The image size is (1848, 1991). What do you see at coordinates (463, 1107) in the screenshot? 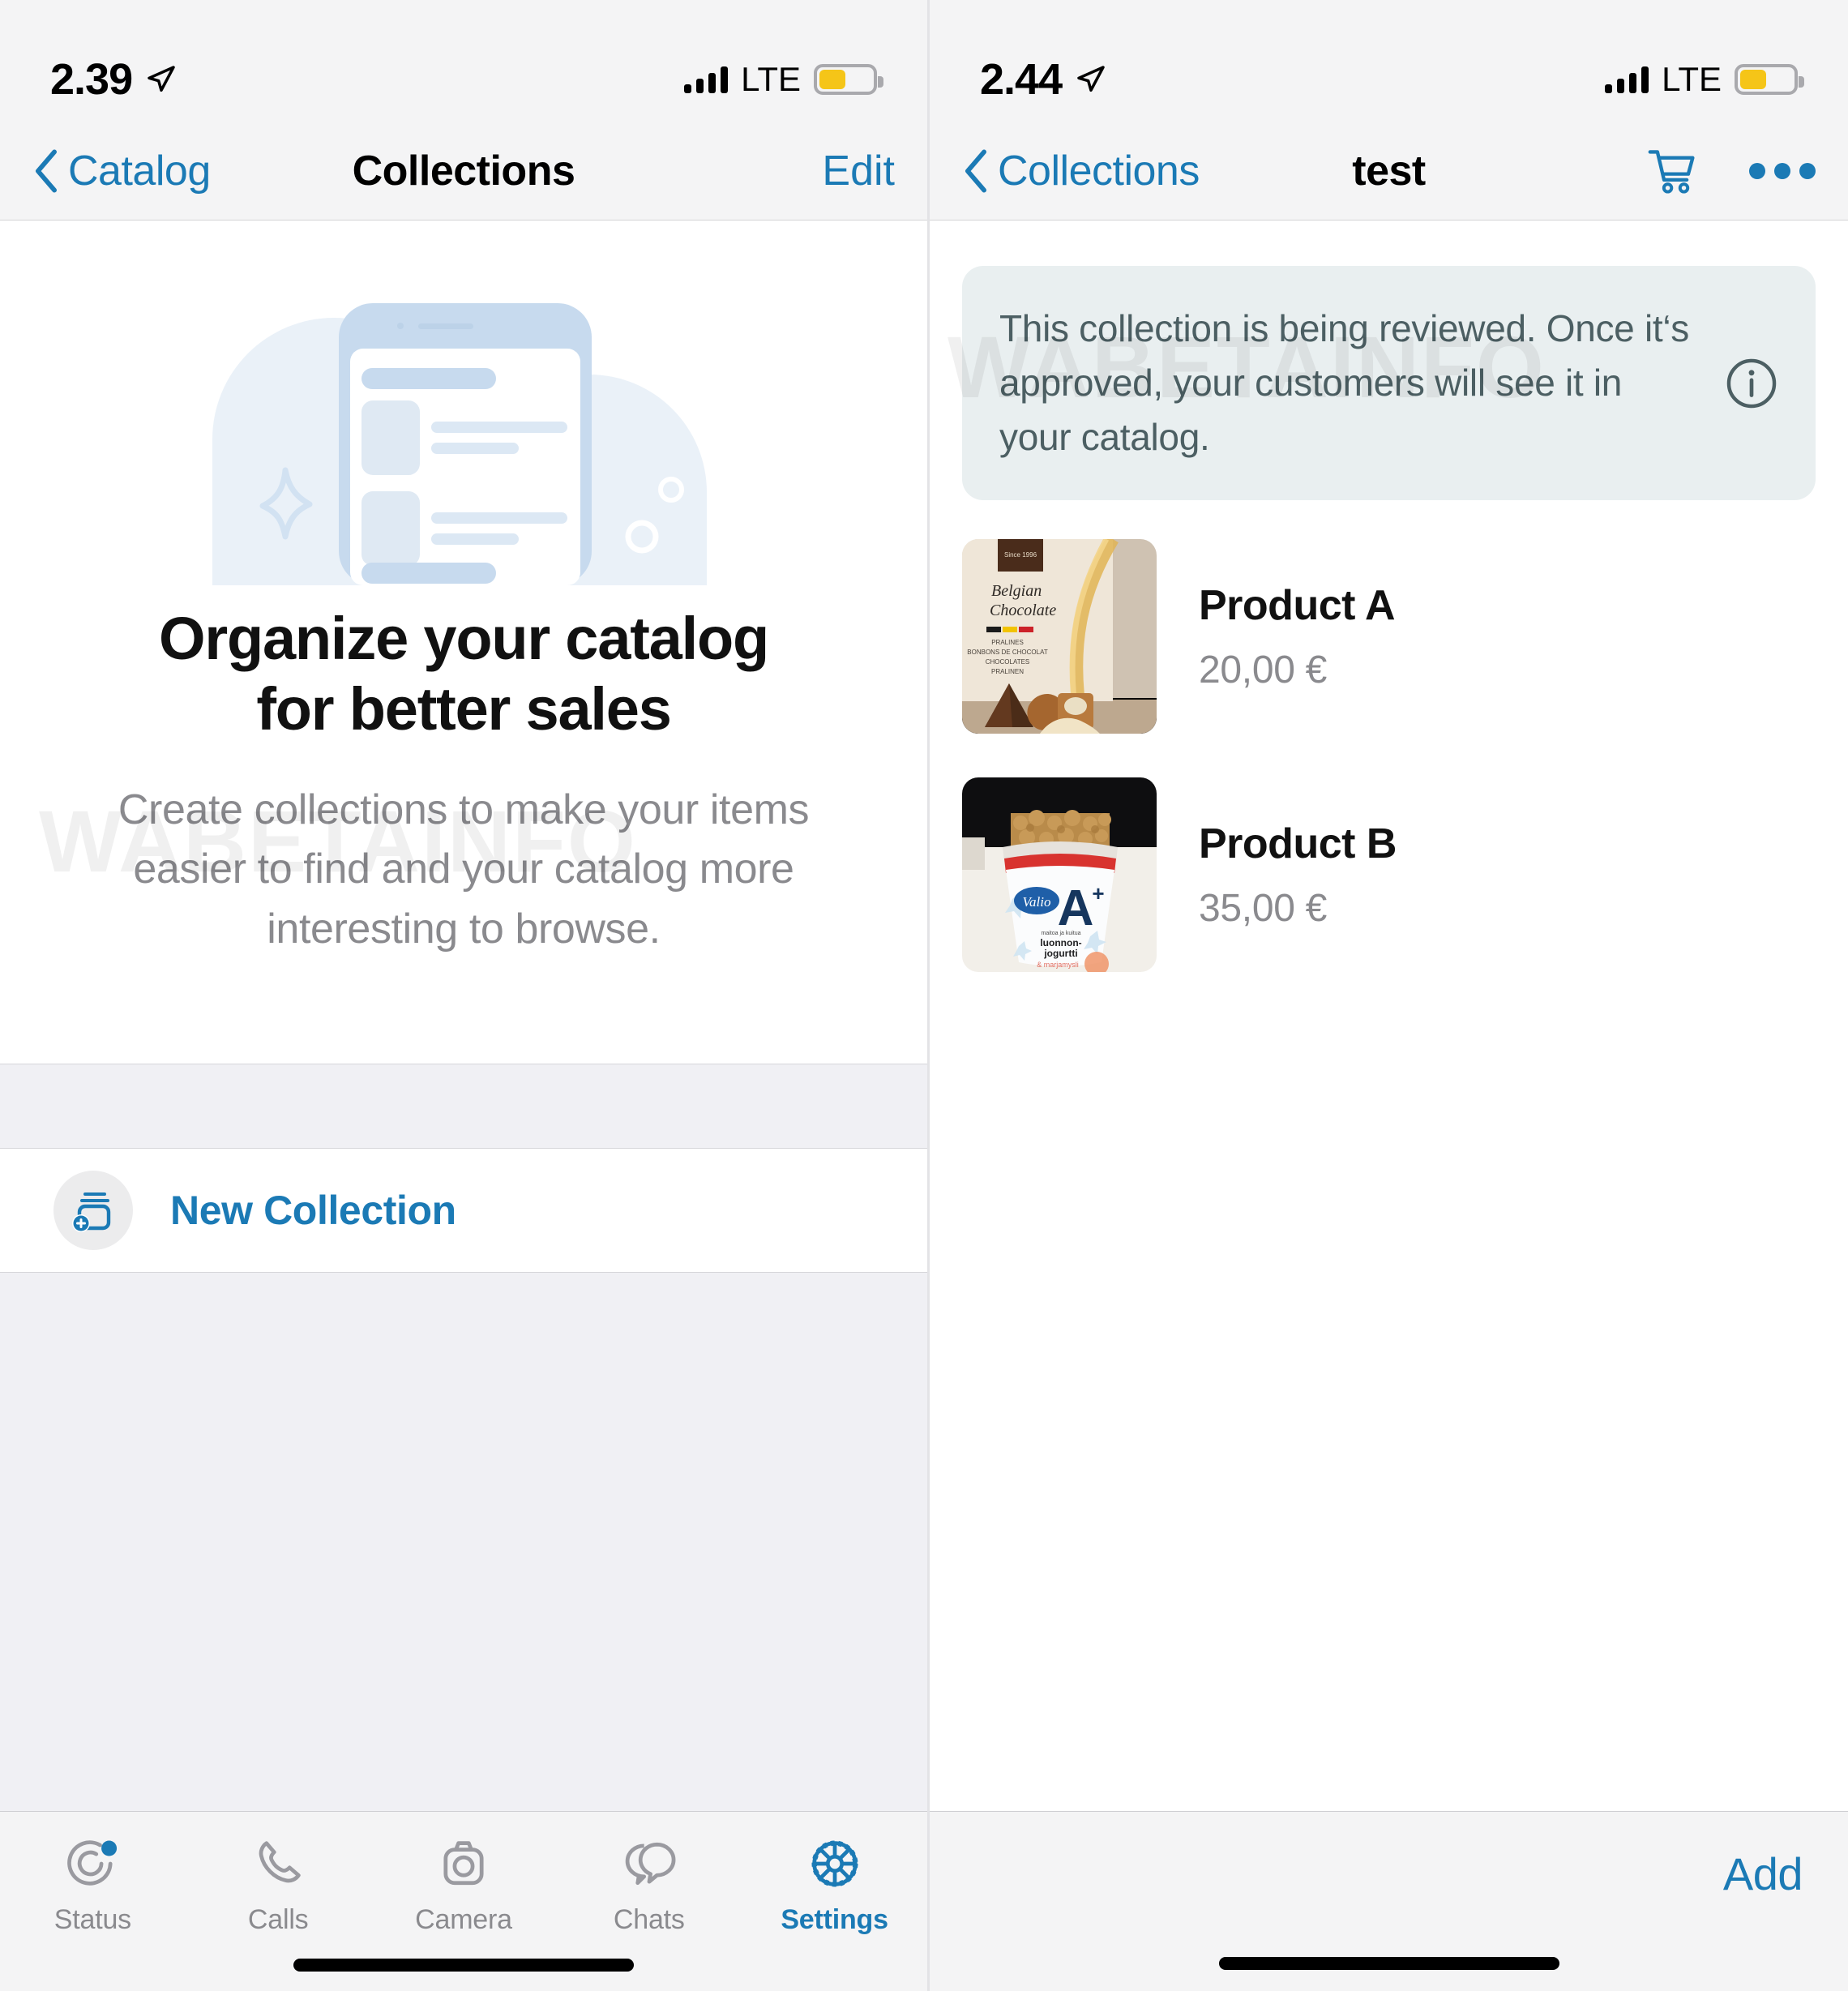
I see `section-spacer-top` at bounding box center [463, 1107].